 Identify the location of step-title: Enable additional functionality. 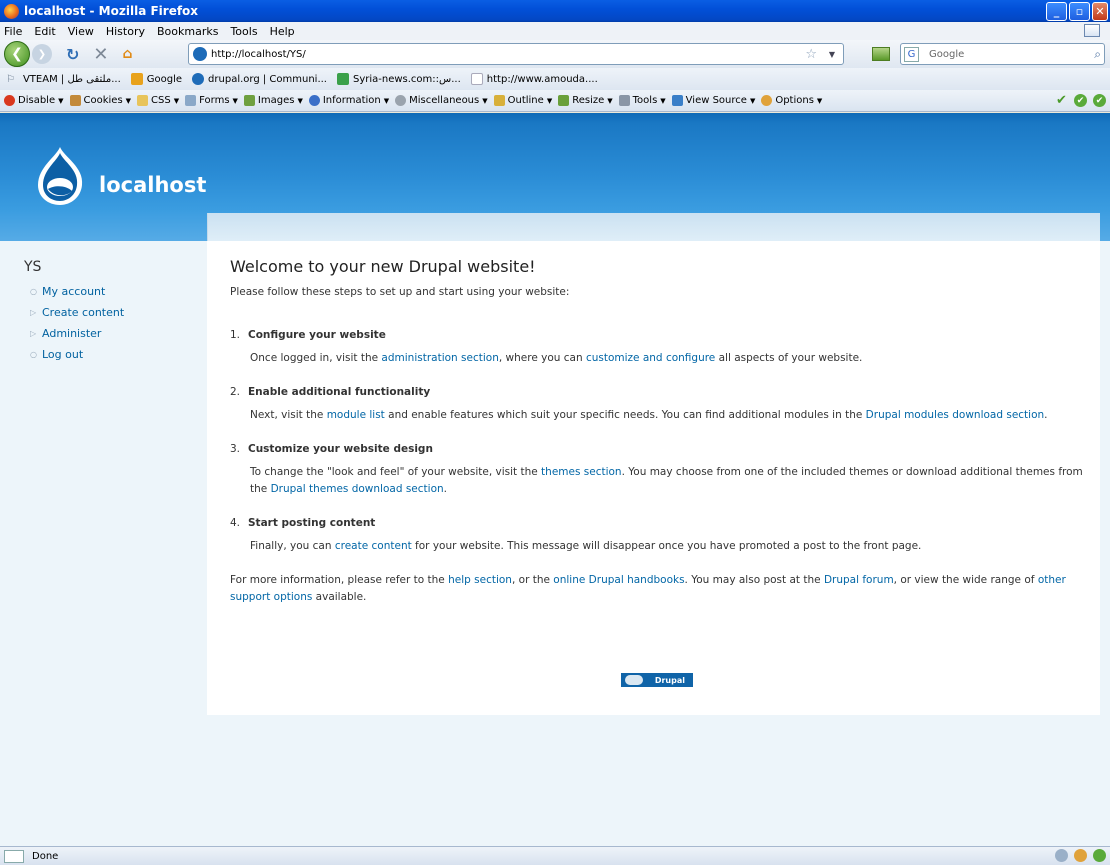
(339, 392).